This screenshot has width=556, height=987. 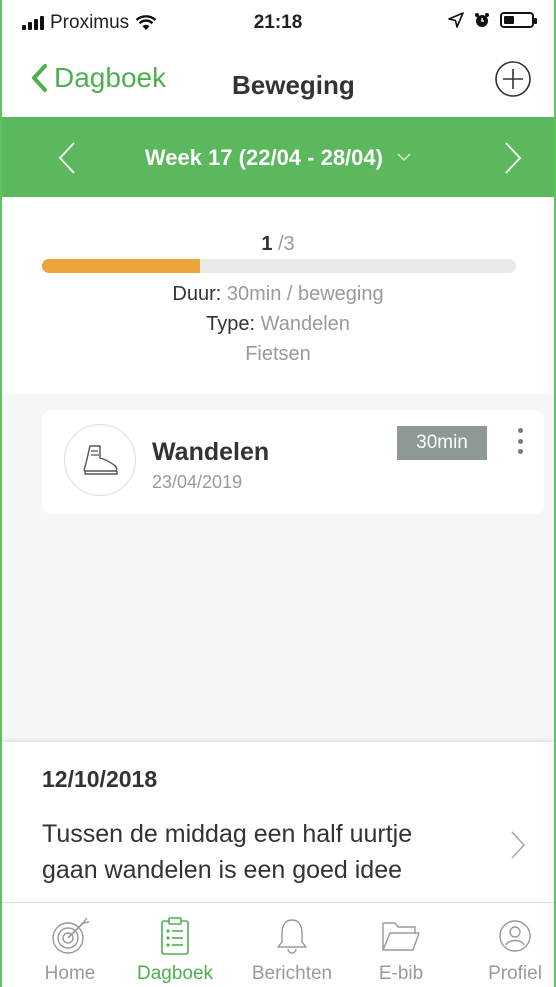 I want to click on tab-berichten: Berichten, so click(x=292, y=950).